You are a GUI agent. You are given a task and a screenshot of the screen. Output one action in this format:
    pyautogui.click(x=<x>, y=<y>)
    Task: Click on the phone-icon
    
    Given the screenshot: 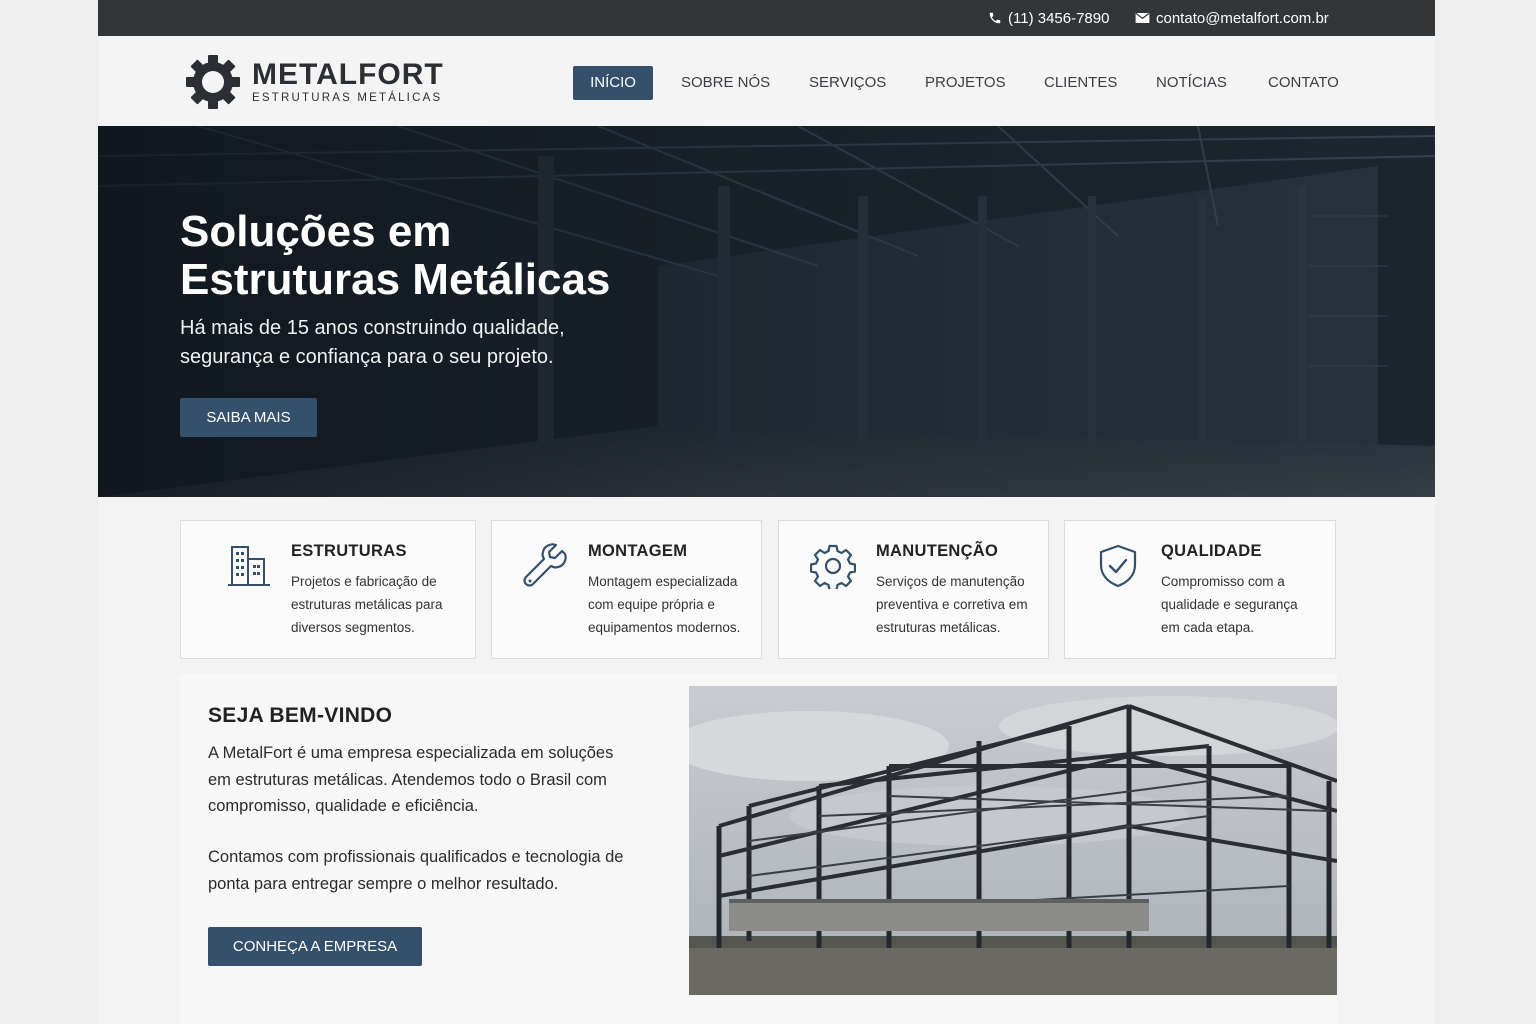 What is the action you would take?
    pyautogui.click(x=995, y=18)
    